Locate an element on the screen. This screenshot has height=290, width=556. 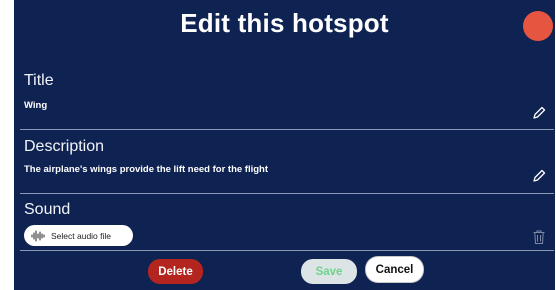
edit-description-pencil-icon is located at coordinates (539, 176).